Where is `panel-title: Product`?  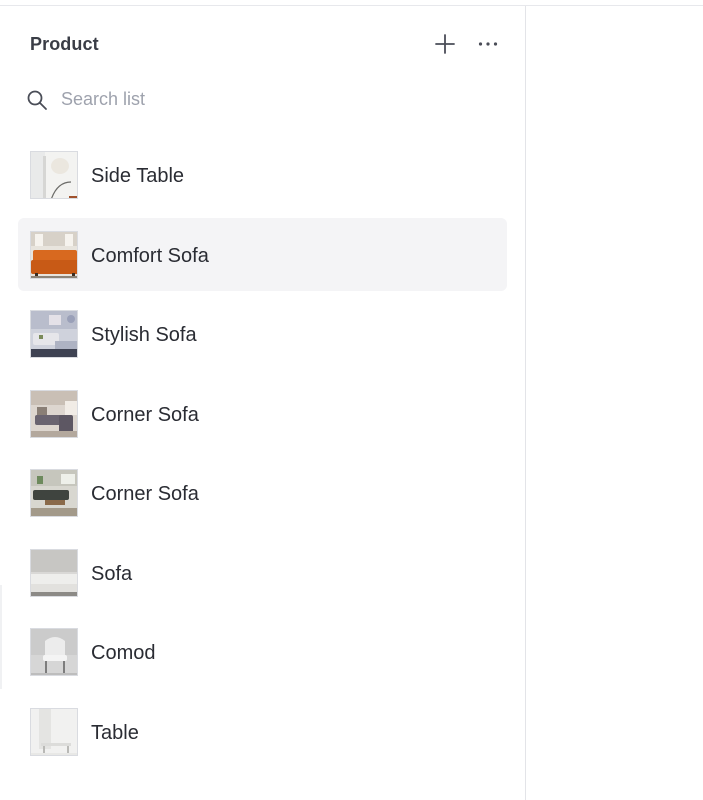 panel-title: Product is located at coordinates (64, 44).